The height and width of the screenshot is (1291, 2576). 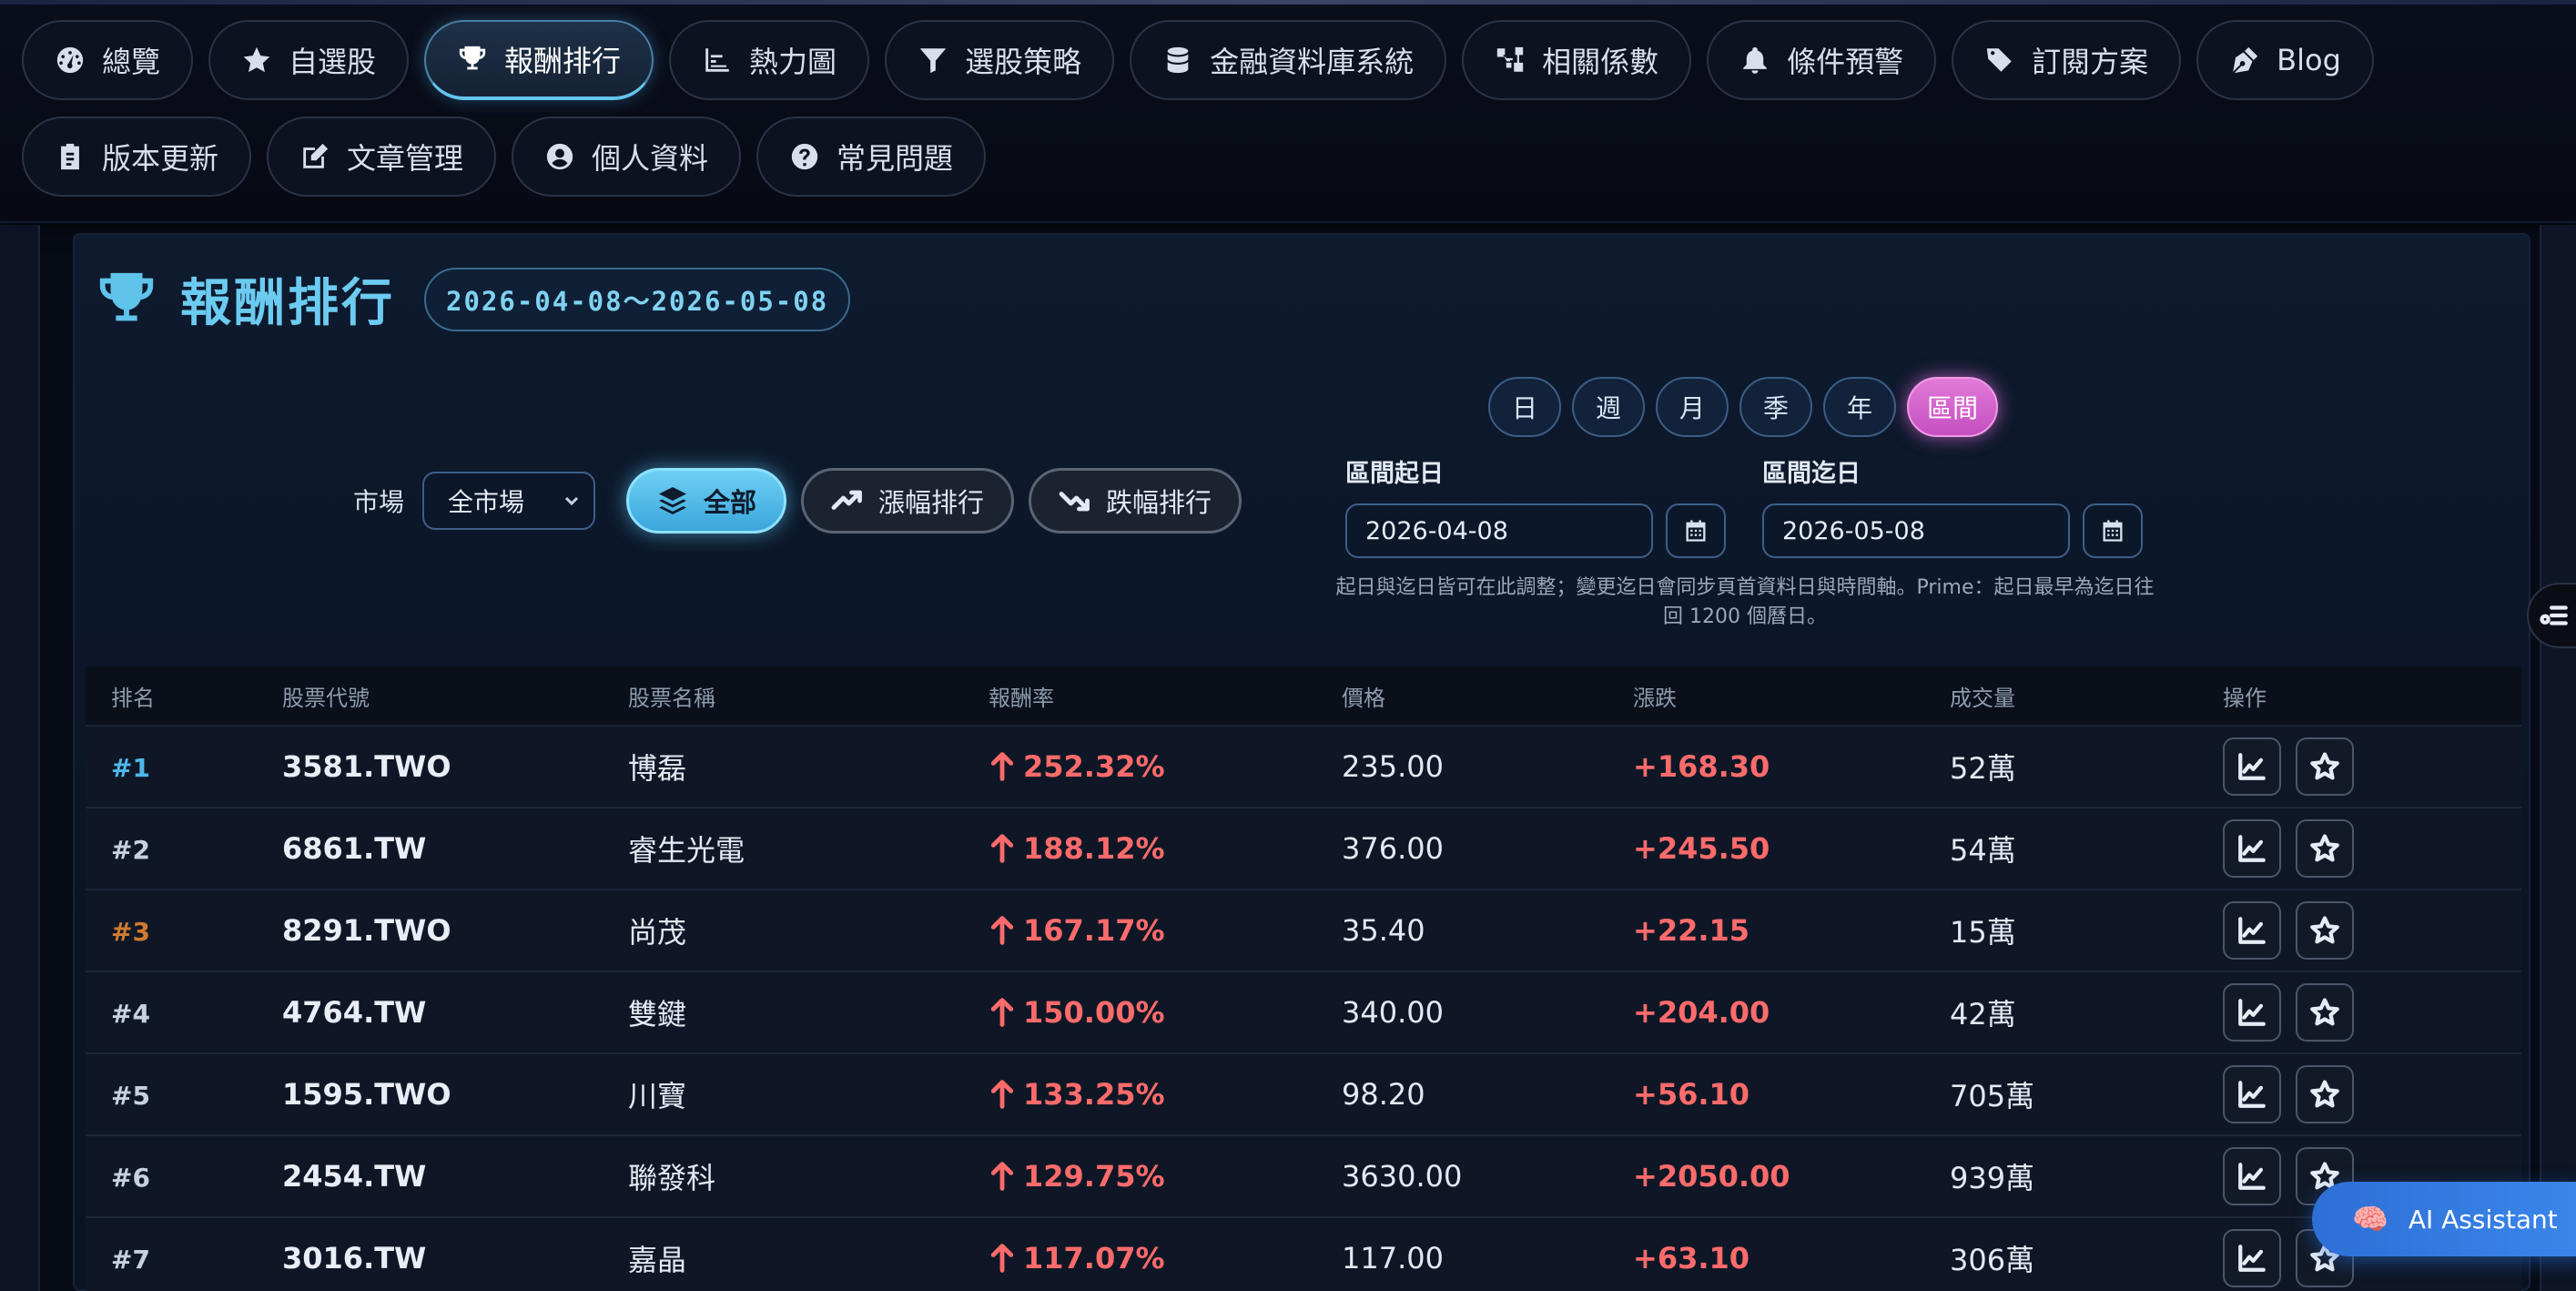 I want to click on nav-item-label: 報酬排行, so click(x=563, y=61).